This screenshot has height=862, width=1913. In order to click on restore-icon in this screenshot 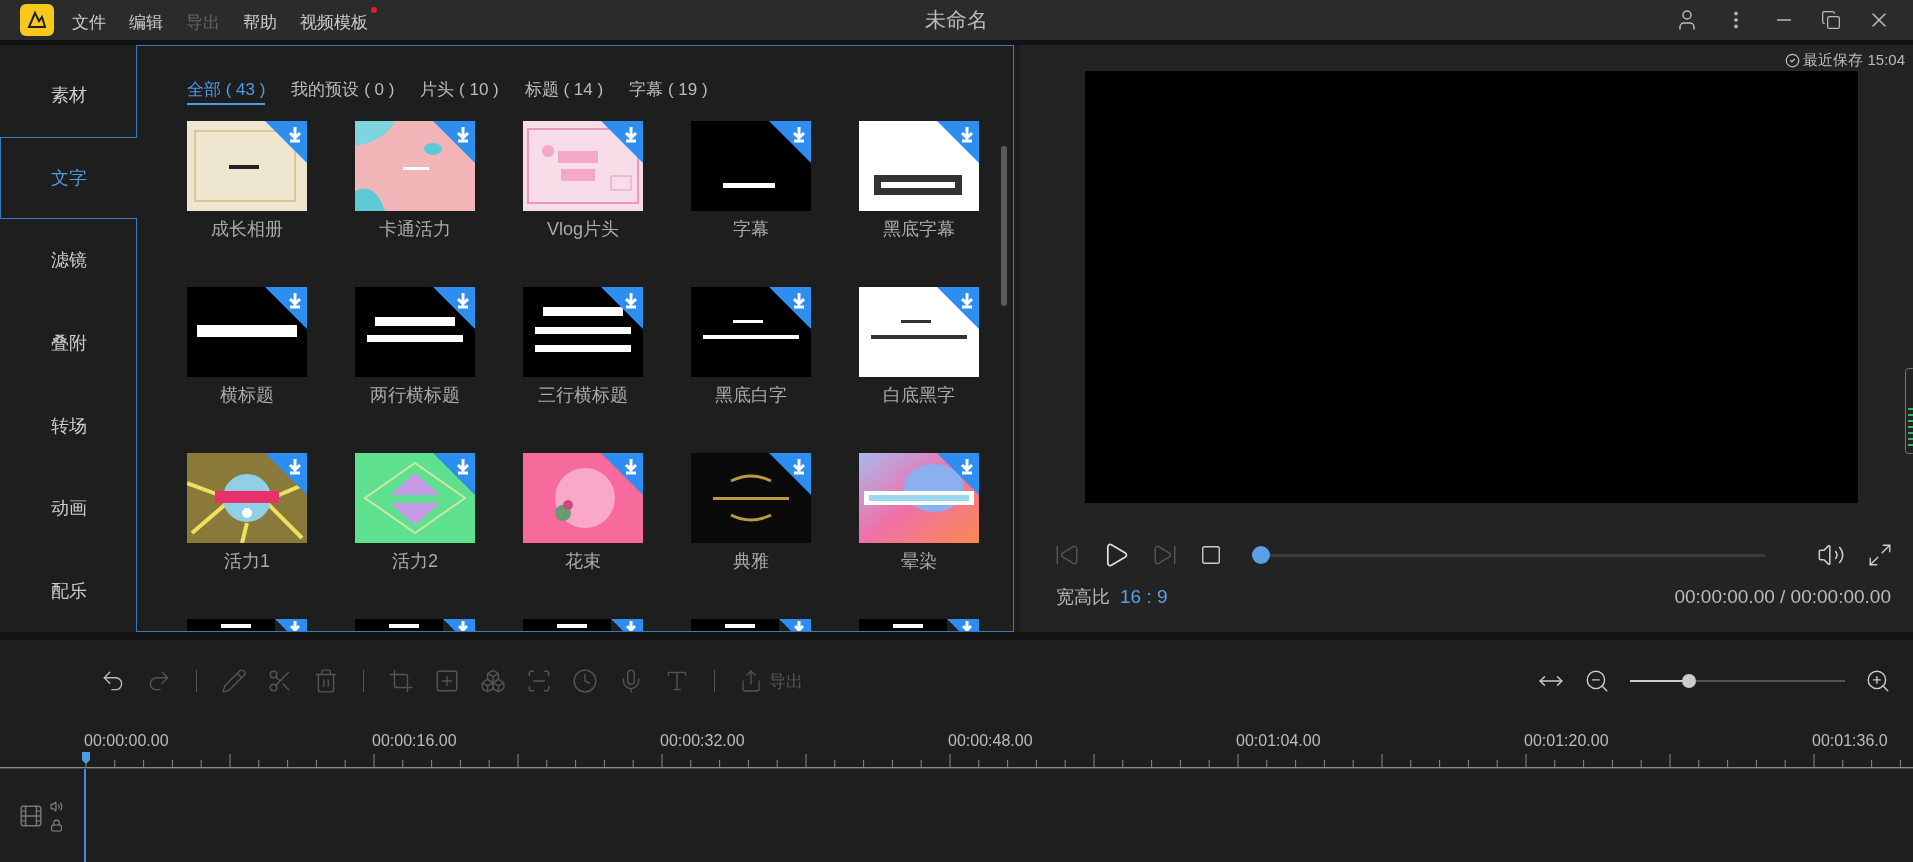, I will do `click(1831, 20)`.